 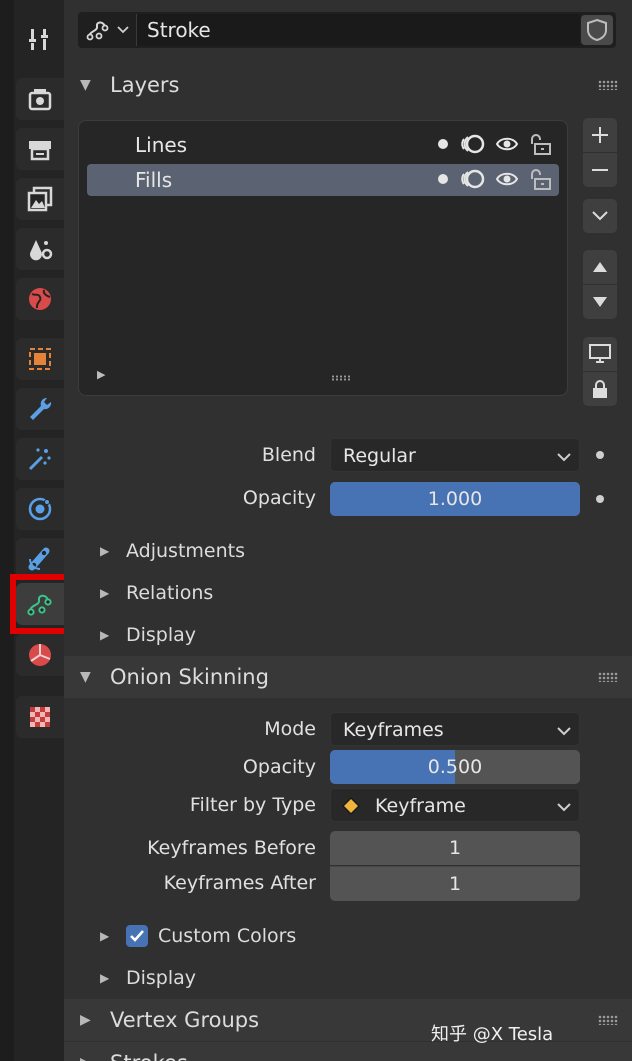 I want to click on triangle-down-icon, so click(x=600, y=302).